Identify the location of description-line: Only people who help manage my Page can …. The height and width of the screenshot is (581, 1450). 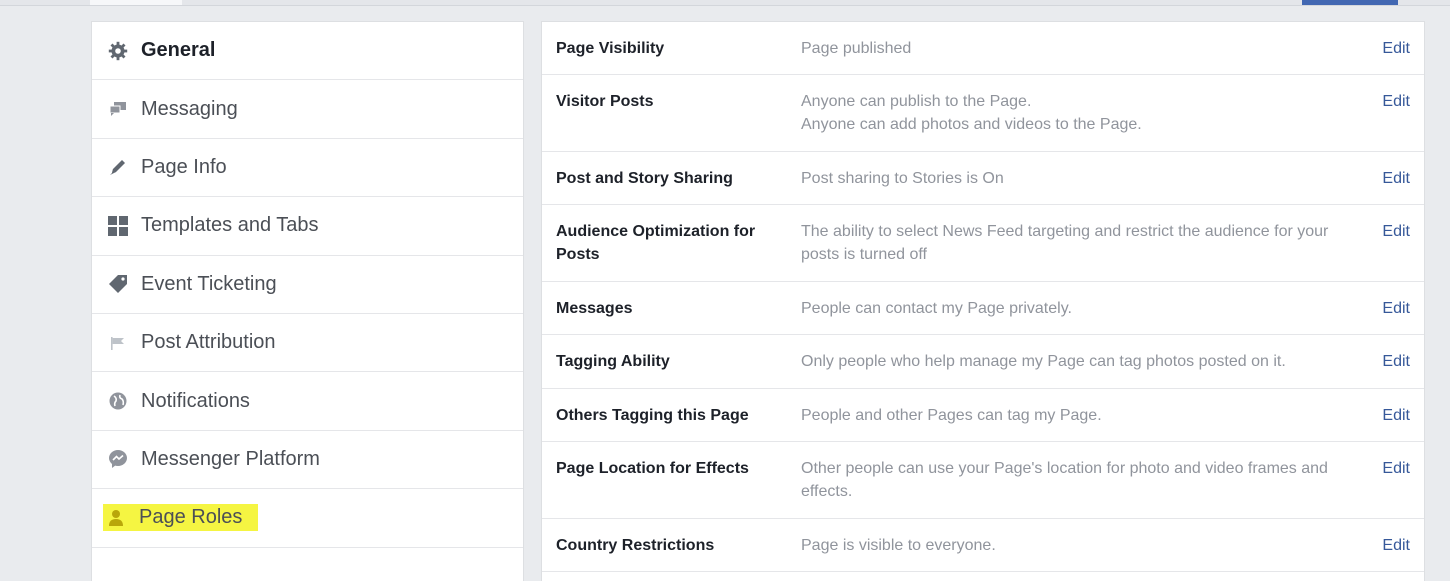
(1043, 361).